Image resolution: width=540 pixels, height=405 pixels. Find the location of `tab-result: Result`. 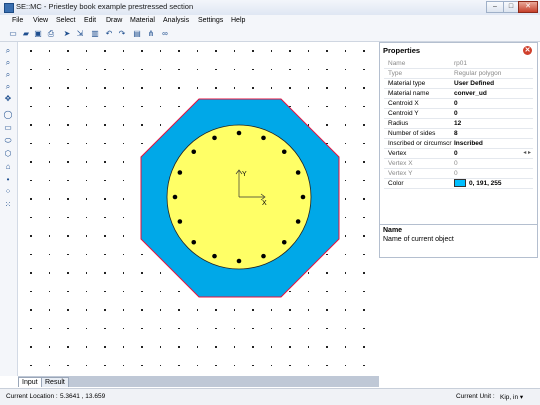

tab-result: Result is located at coordinates (55, 382).